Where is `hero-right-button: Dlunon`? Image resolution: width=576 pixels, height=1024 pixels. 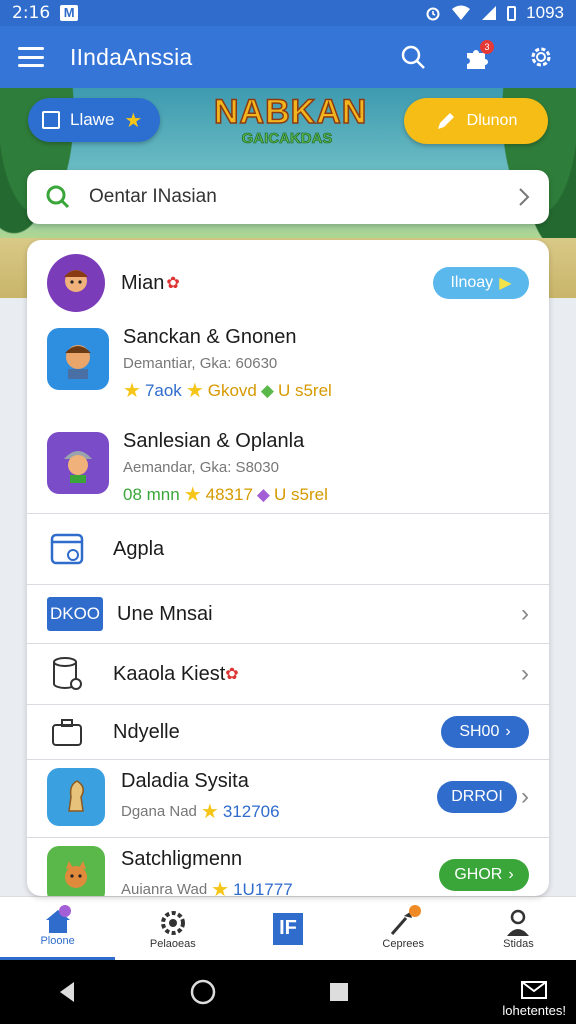 hero-right-button: Dlunon is located at coordinates (476, 121).